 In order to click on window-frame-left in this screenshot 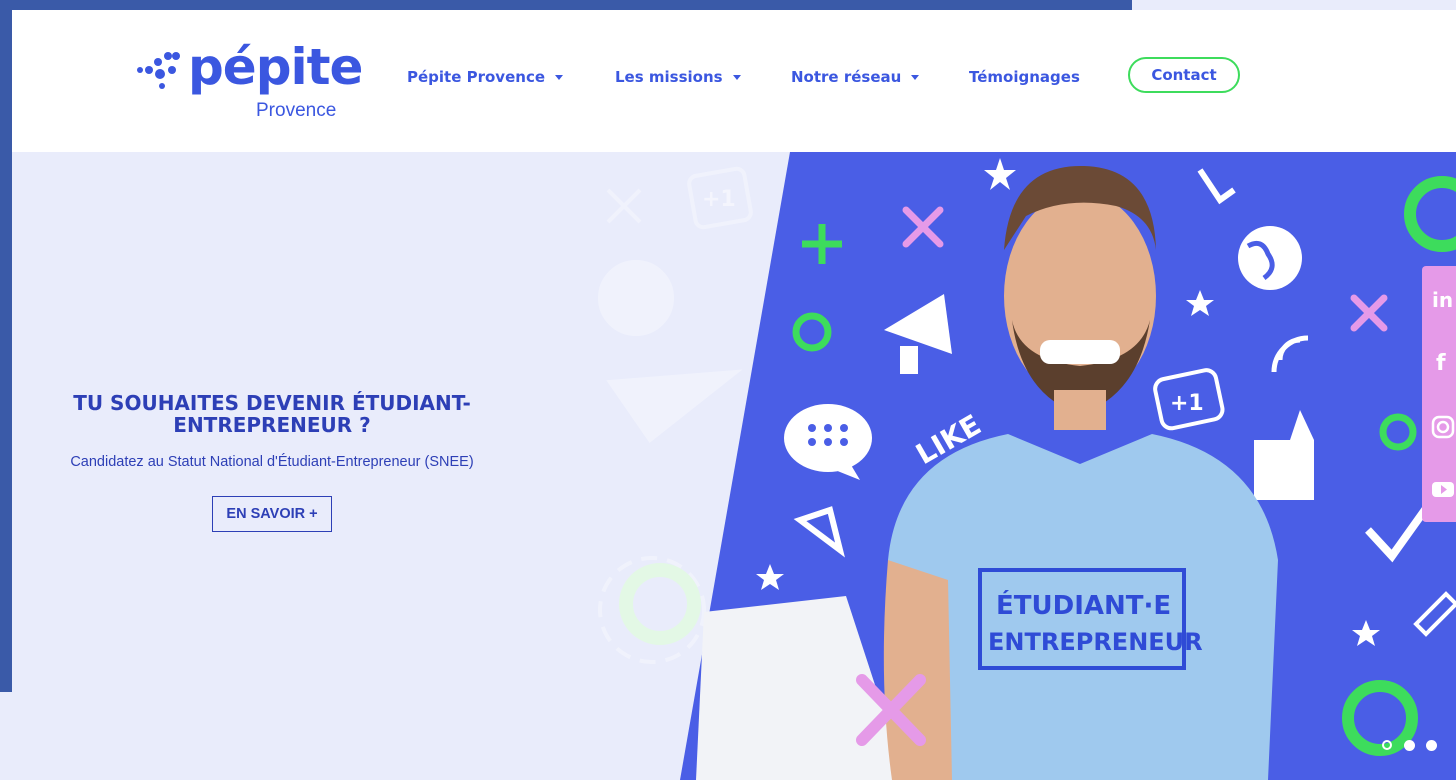, I will do `click(6, 346)`.